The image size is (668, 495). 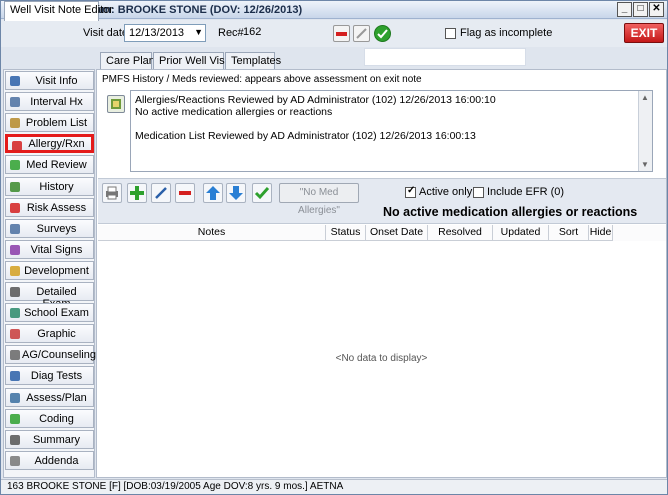 What do you see at coordinates (397, 233) in the screenshot?
I see `column-onset-date: Onset Date` at bounding box center [397, 233].